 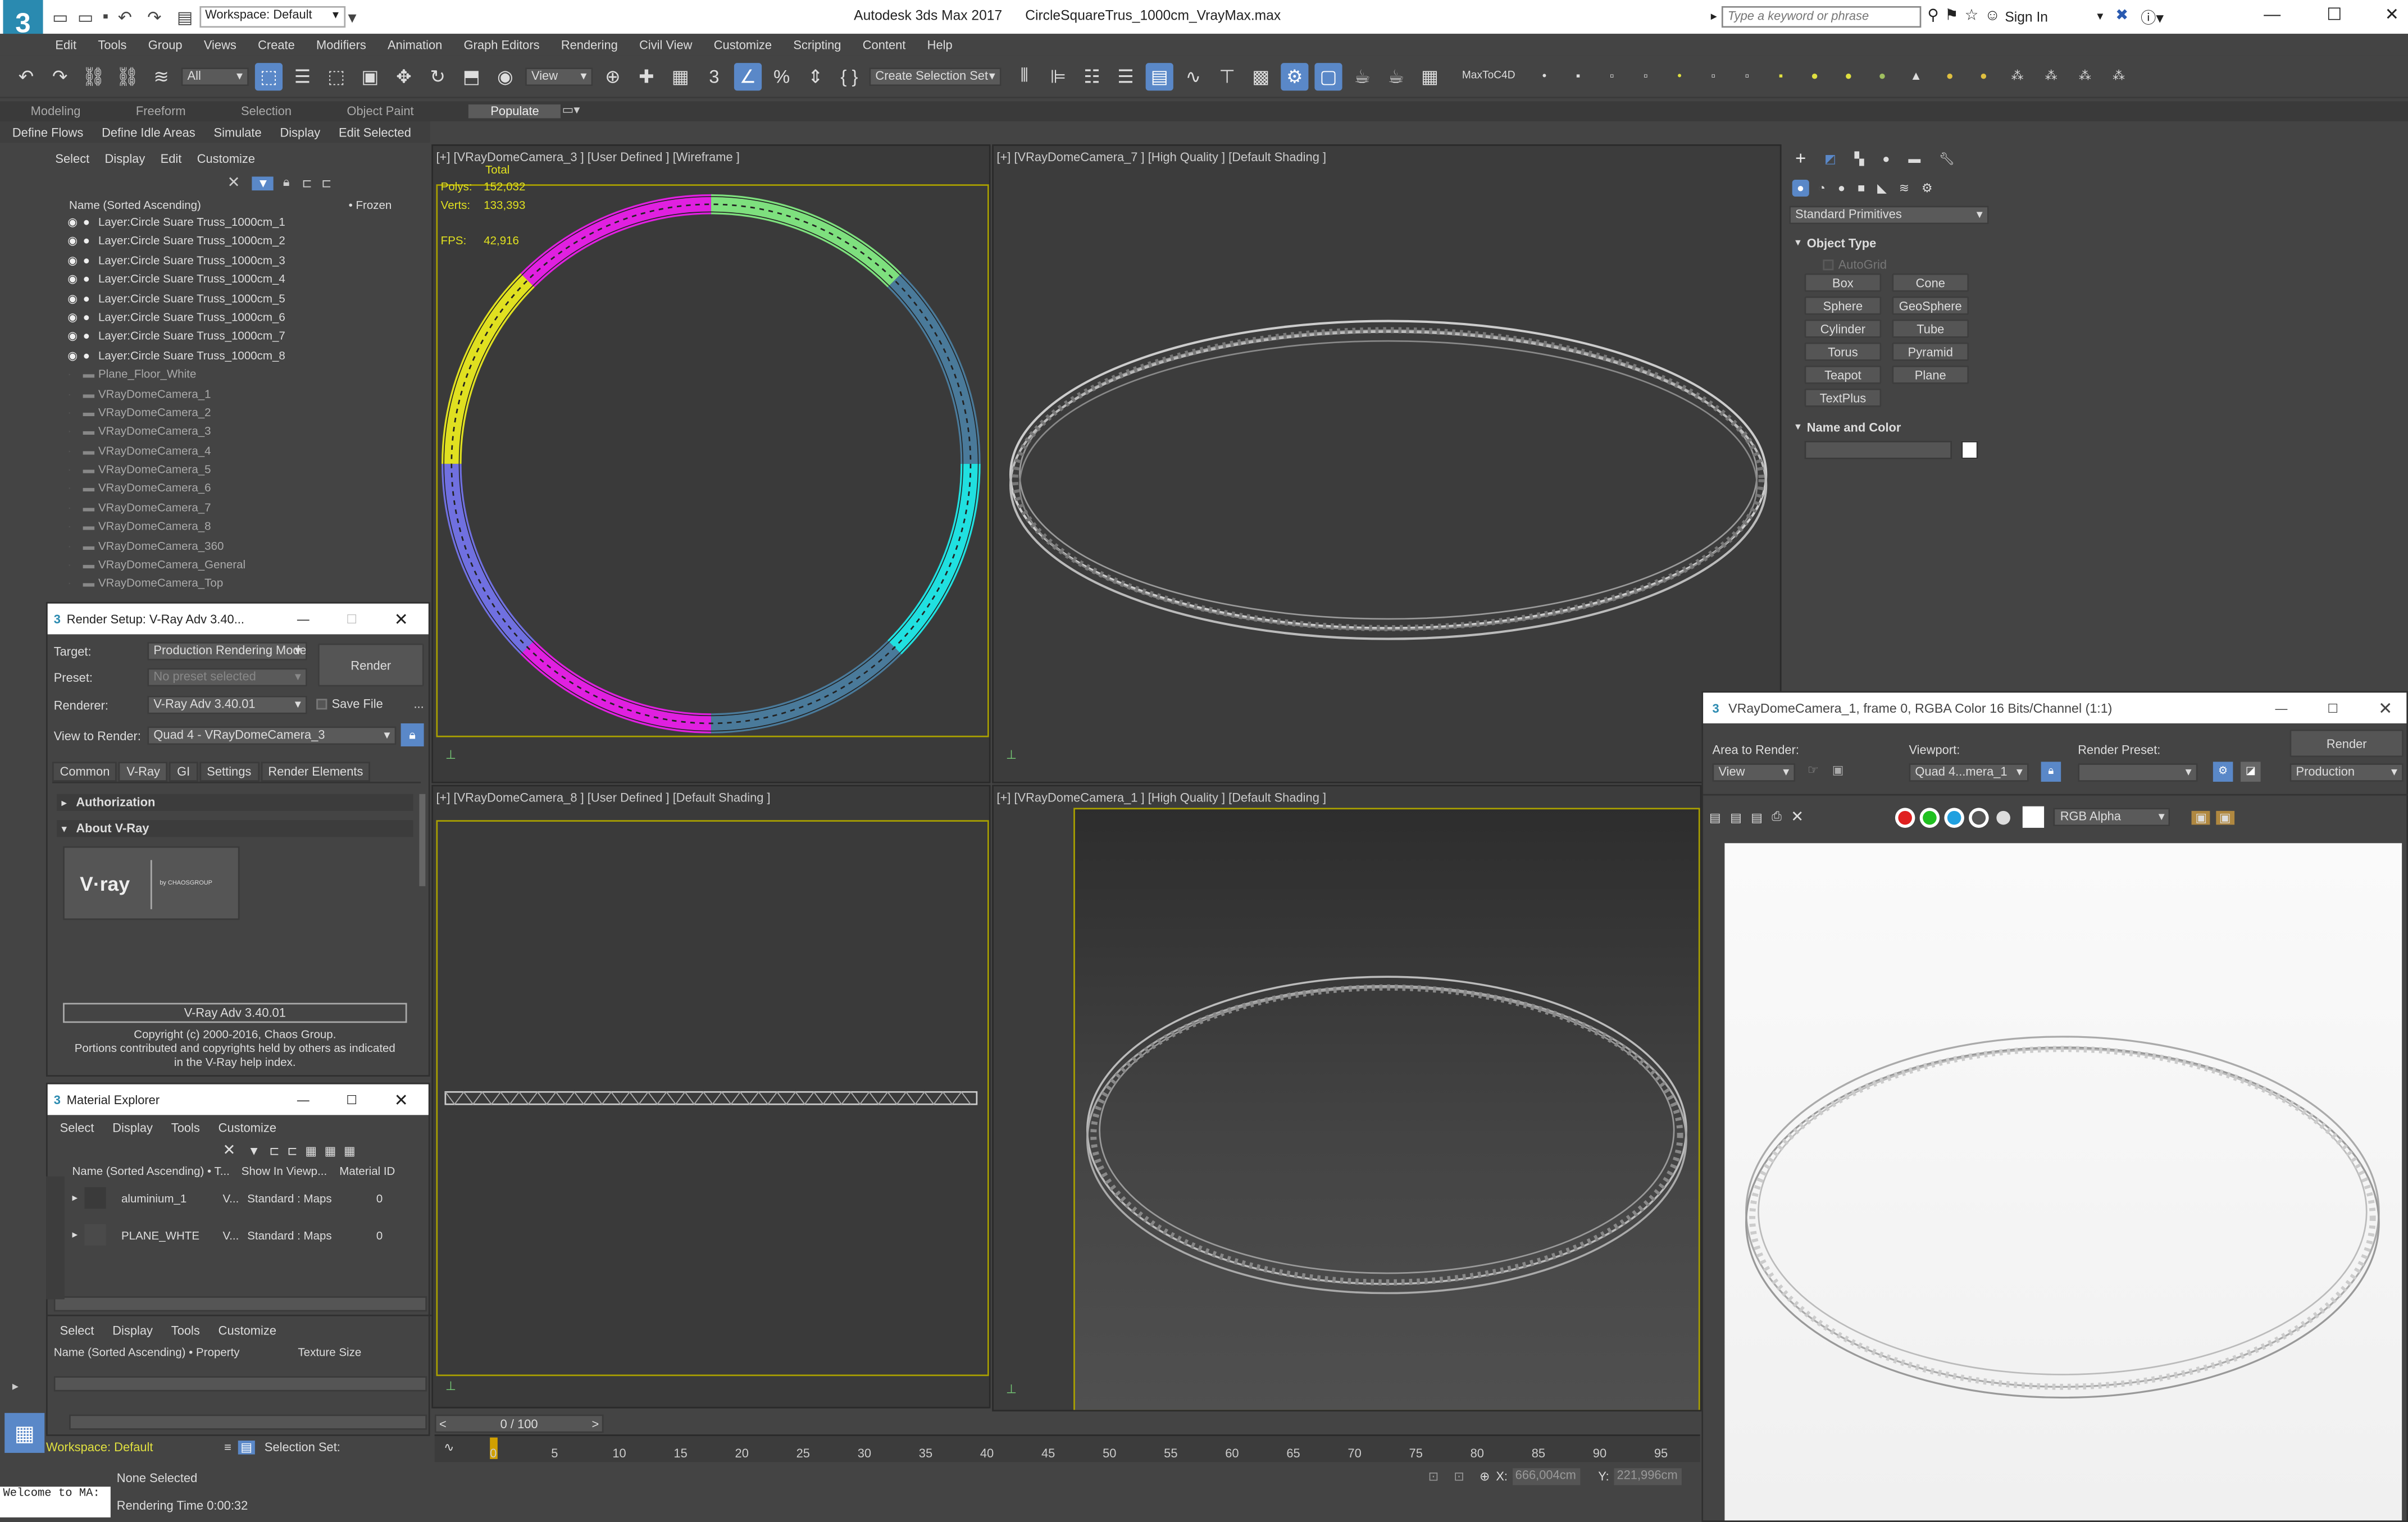 I want to click on utilities-tab-icon: 🔧︎, so click(x=1947, y=158).